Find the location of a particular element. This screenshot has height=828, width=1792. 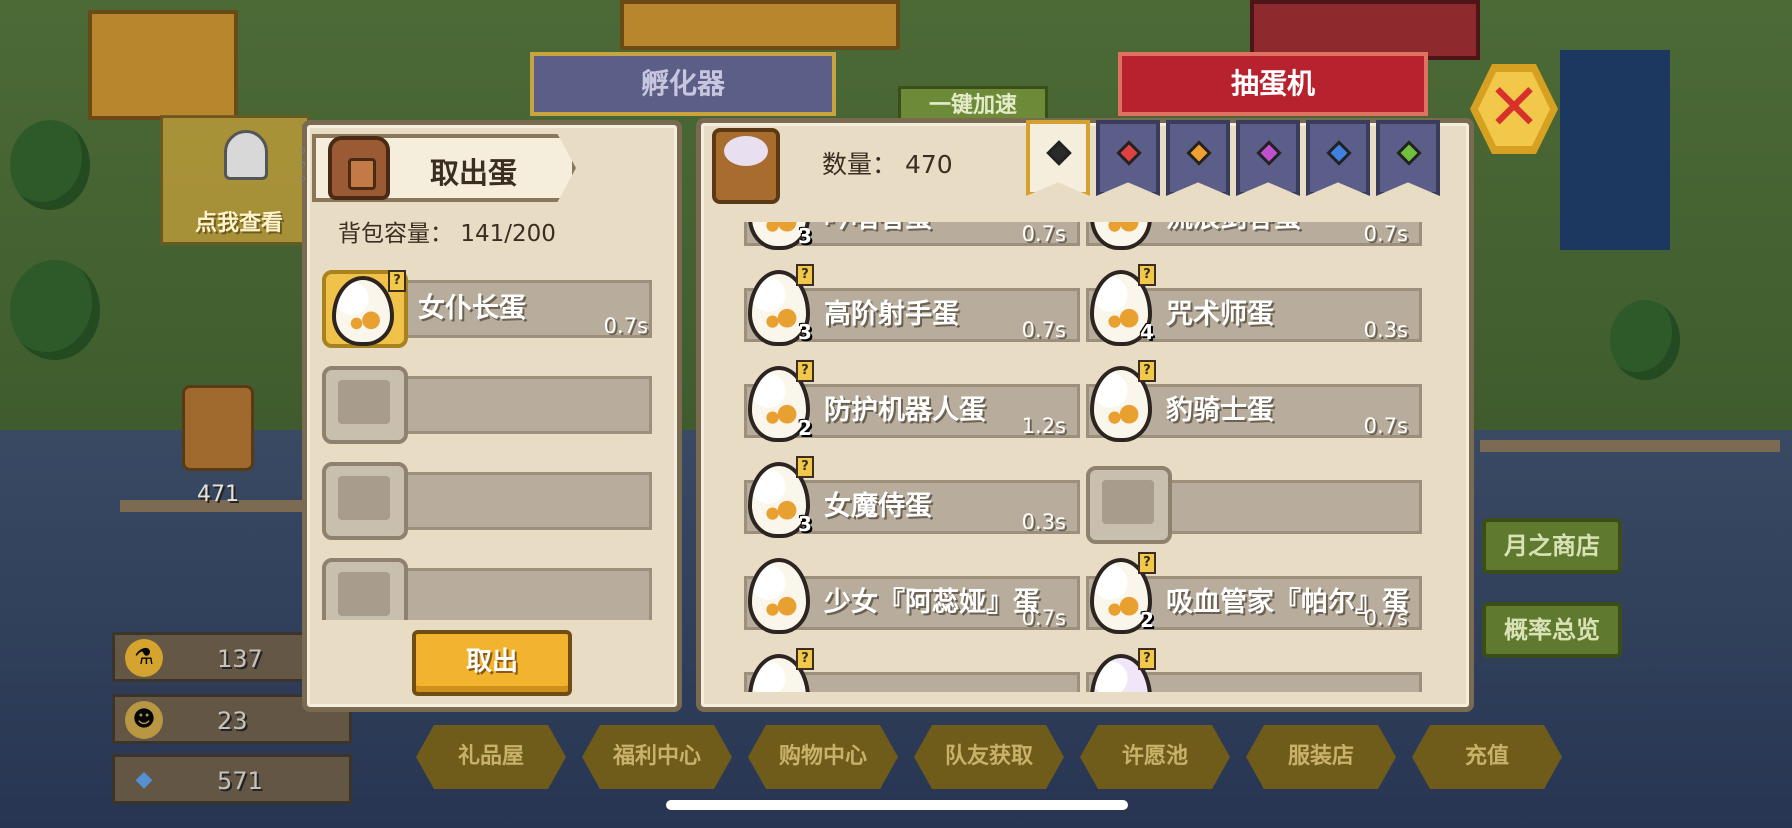

green-gem-icon is located at coordinates (1409, 153).